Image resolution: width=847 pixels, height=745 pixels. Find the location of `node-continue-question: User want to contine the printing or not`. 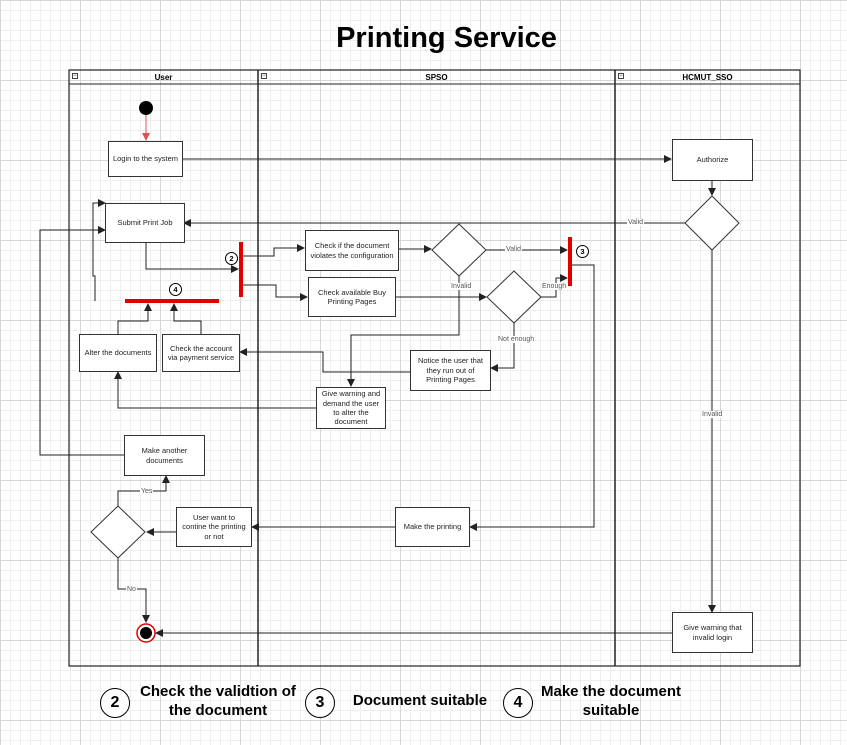

node-continue-question: User want to contine the printing or not is located at coordinates (214, 527).